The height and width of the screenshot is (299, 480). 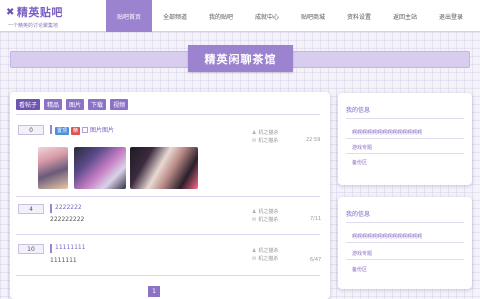 What do you see at coordinates (129, 16) in the screenshot?
I see `nav-item-home: 贴吧首页` at bounding box center [129, 16].